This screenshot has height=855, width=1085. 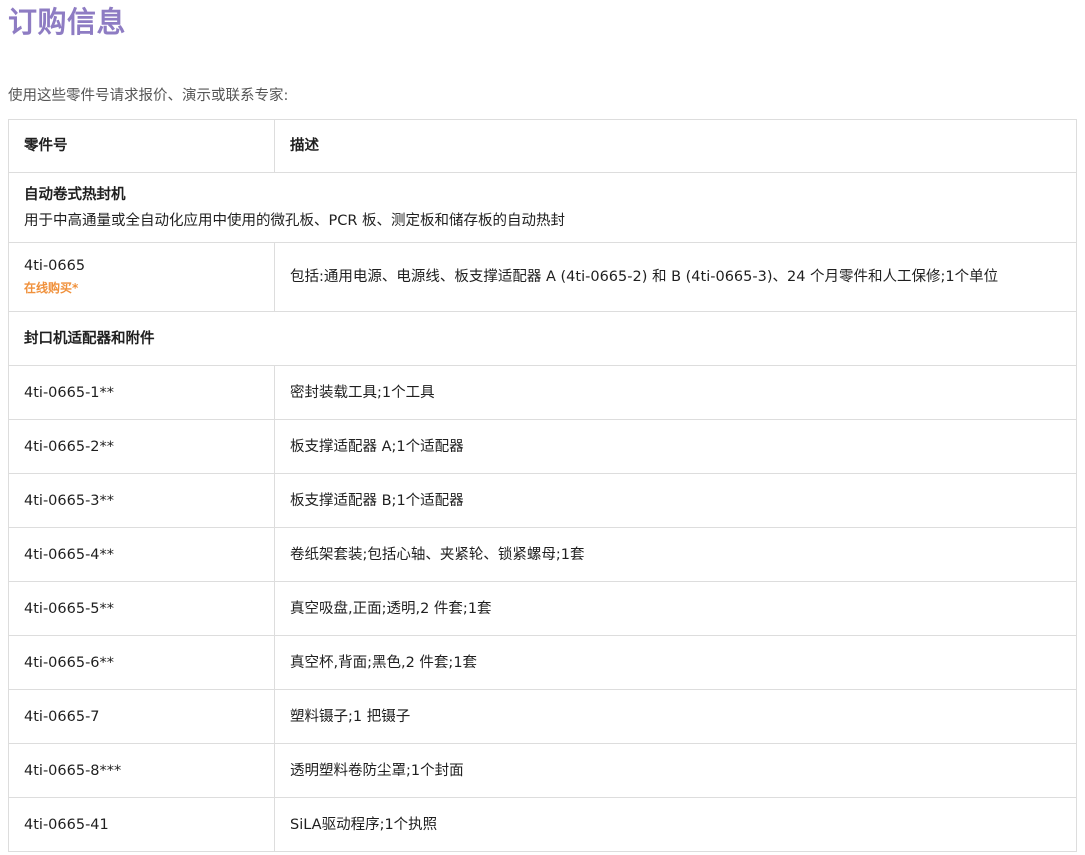 I want to click on part-number-cell: 4ti-0665-41, so click(x=141, y=824).